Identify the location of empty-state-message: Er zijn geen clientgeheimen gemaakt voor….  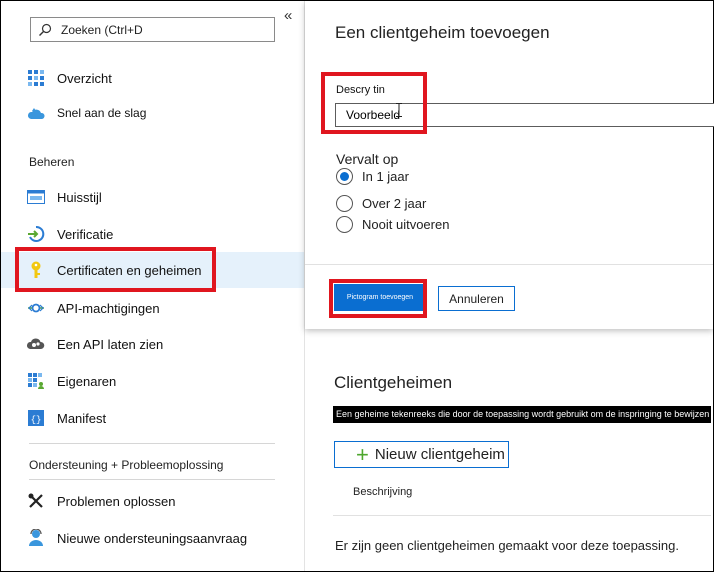
(507, 545).